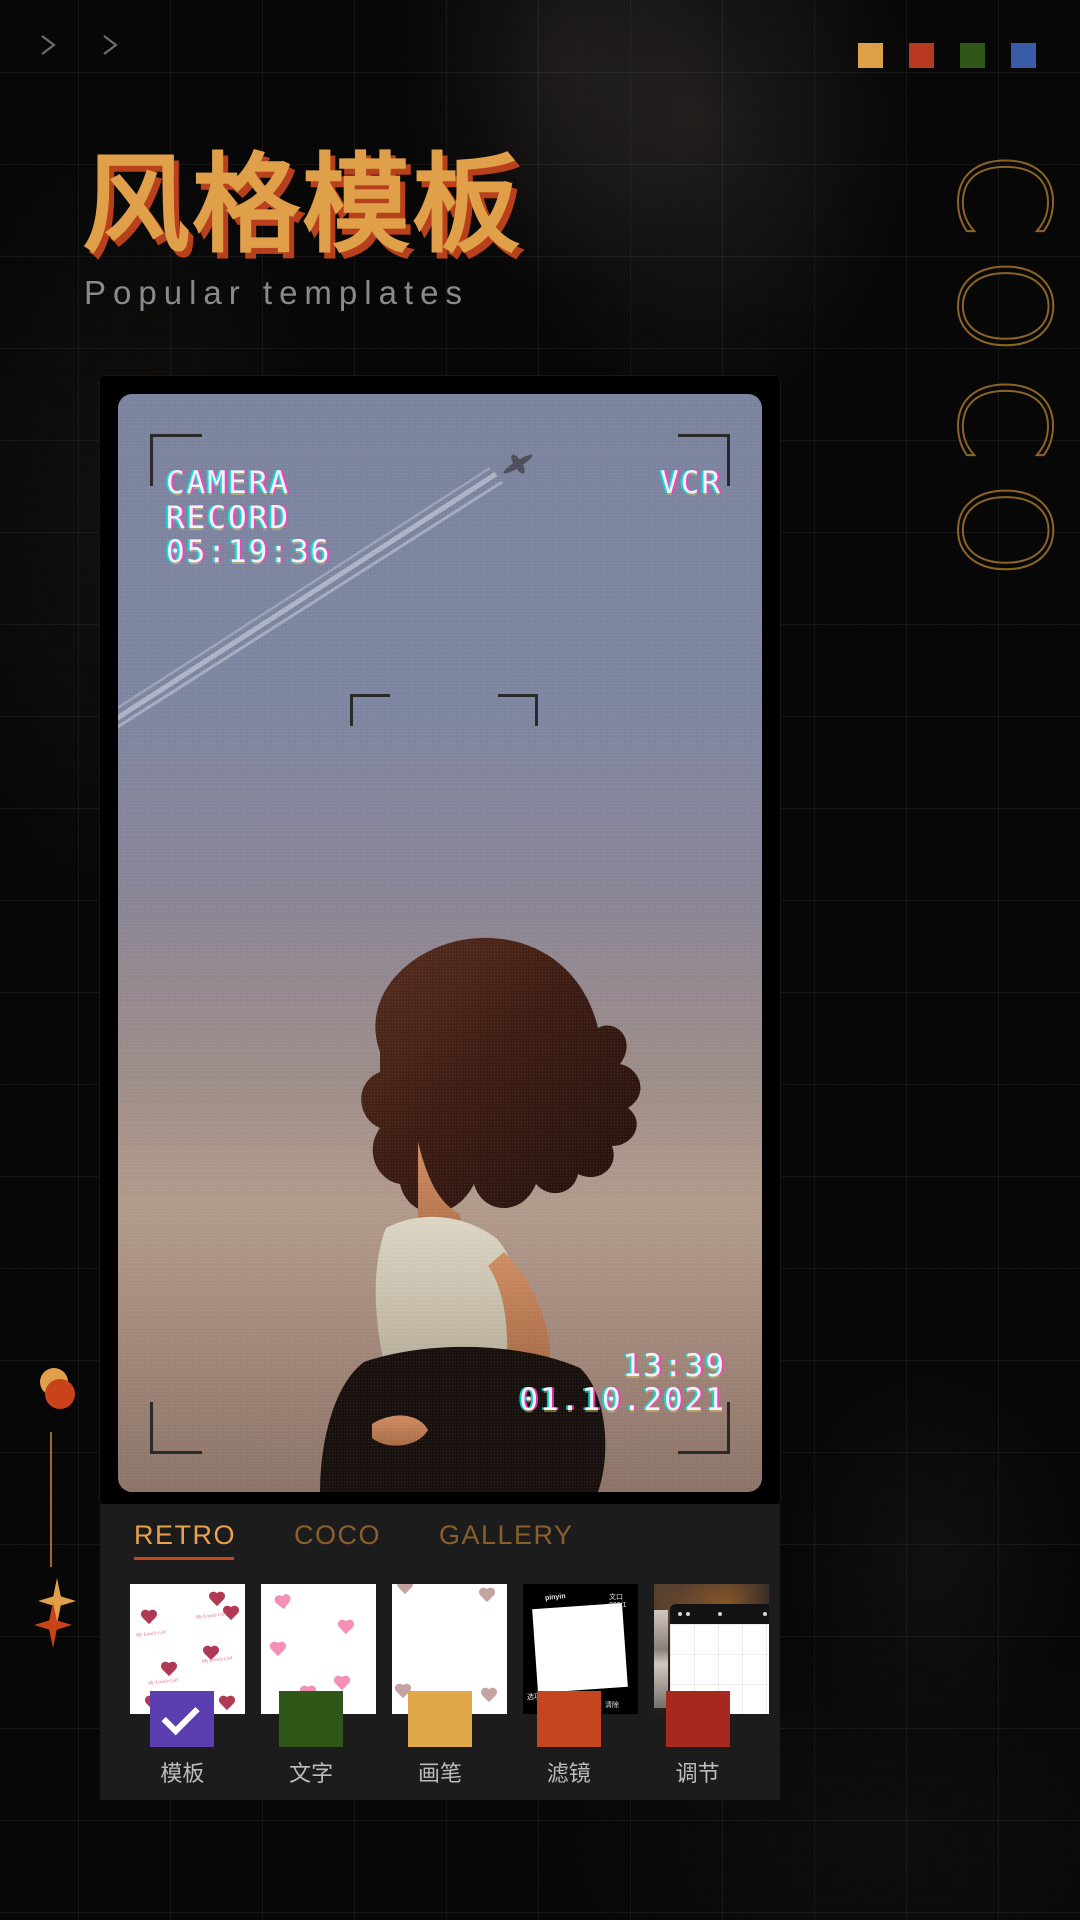  What do you see at coordinates (616, 1597) in the screenshot?
I see `thumb-topright-label: 文口` at bounding box center [616, 1597].